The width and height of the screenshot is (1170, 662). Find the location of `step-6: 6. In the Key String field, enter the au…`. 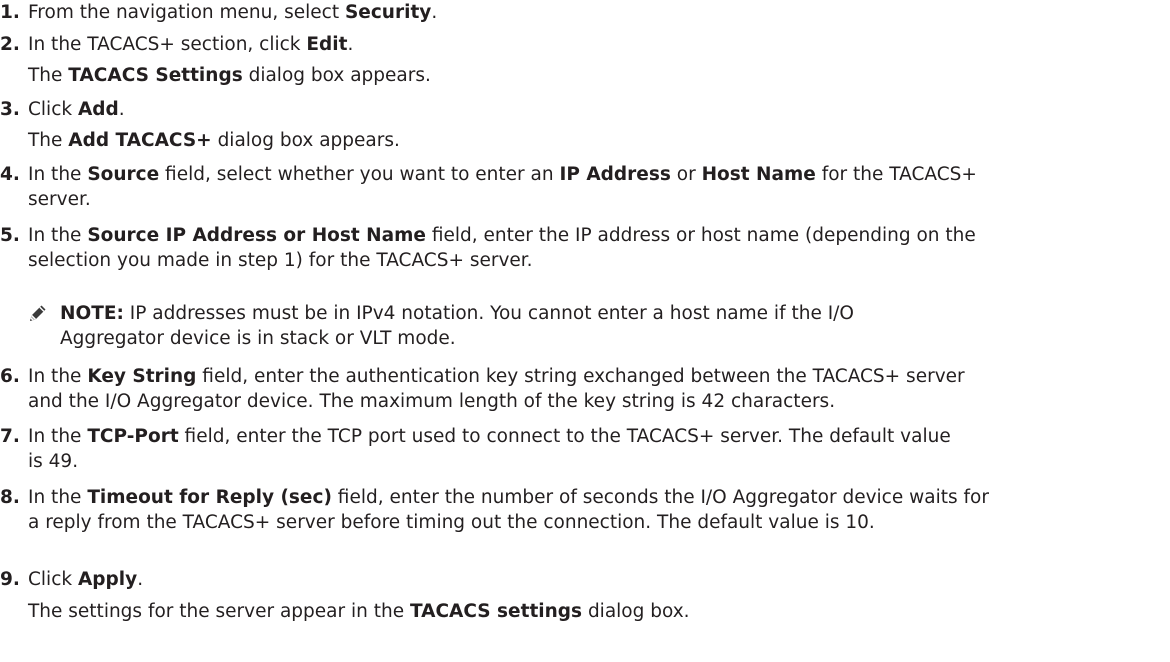

step-6: 6. In the Key String field, enter the au… is located at coordinates (585, 389).